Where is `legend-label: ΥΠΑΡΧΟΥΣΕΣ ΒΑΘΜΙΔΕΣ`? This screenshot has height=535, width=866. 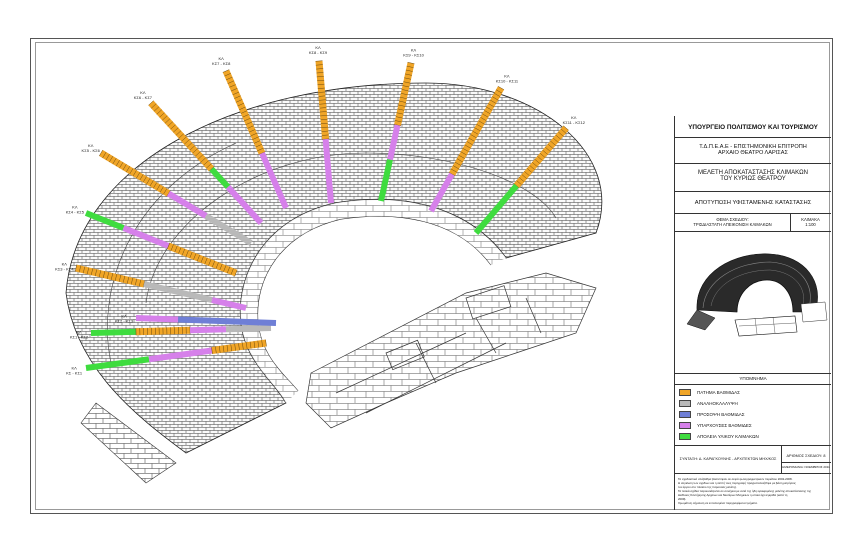
legend-label: ΥΠΑΡΧΟΥΣΕΣ ΒΑΘΜΙΔΕΣ is located at coordinates (724, 425).